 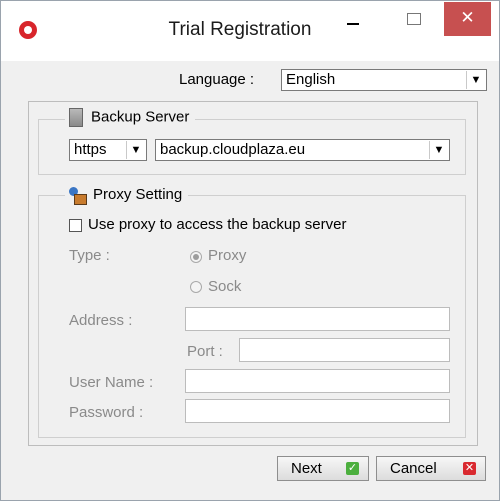 I want to click on next-button: Next ✓, so click(x=323, y=468).